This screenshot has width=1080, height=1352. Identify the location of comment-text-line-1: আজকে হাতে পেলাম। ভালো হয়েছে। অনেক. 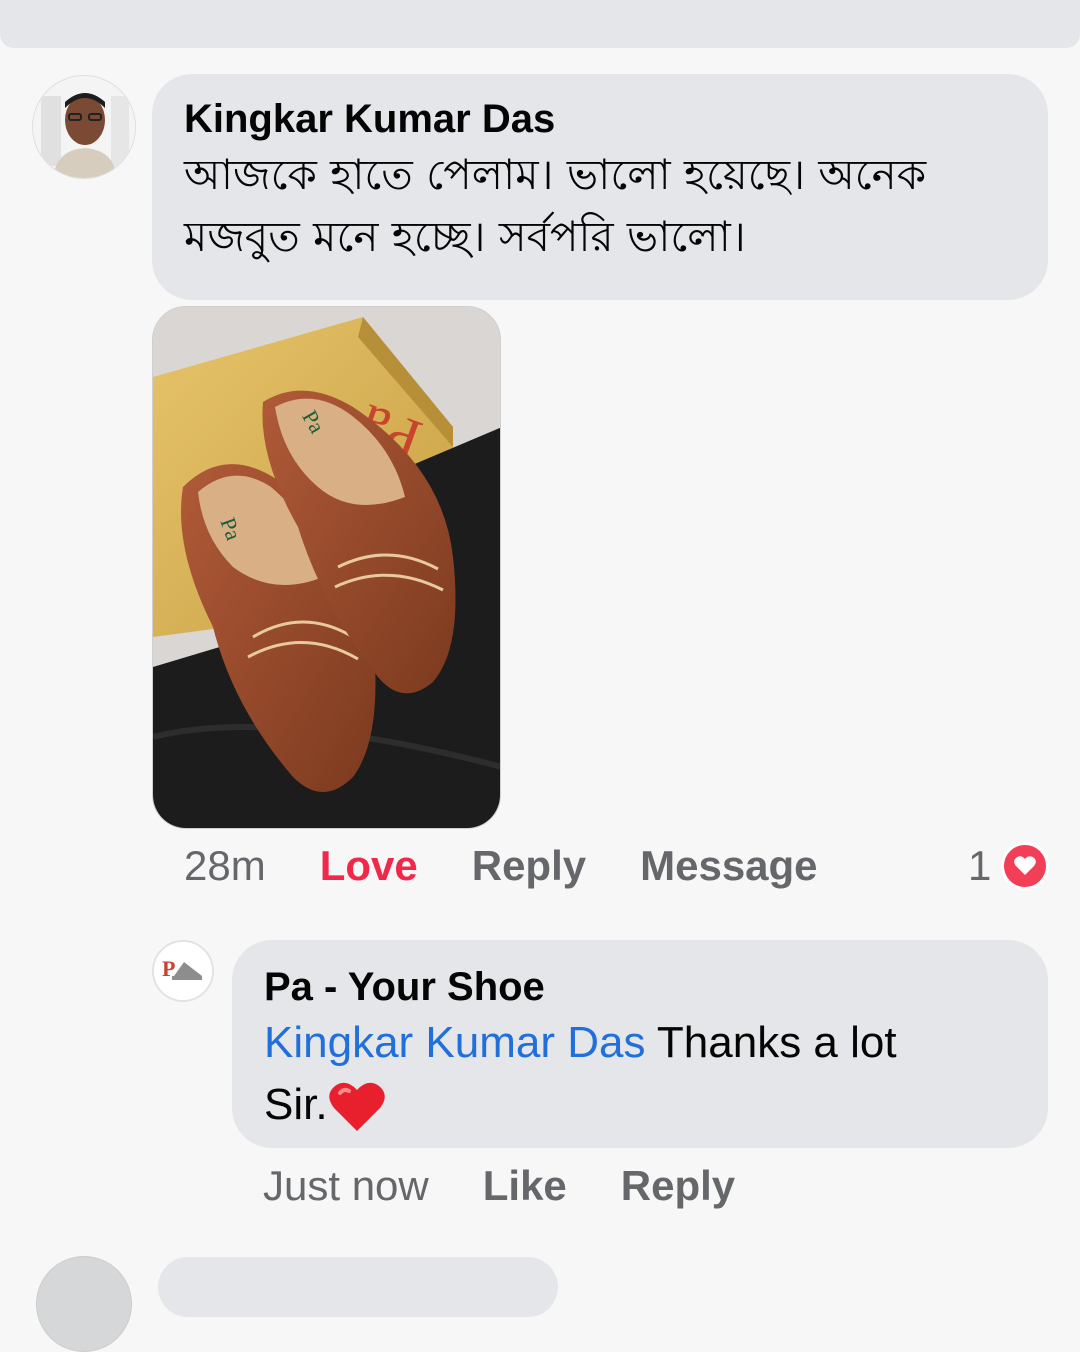
(555, 174).